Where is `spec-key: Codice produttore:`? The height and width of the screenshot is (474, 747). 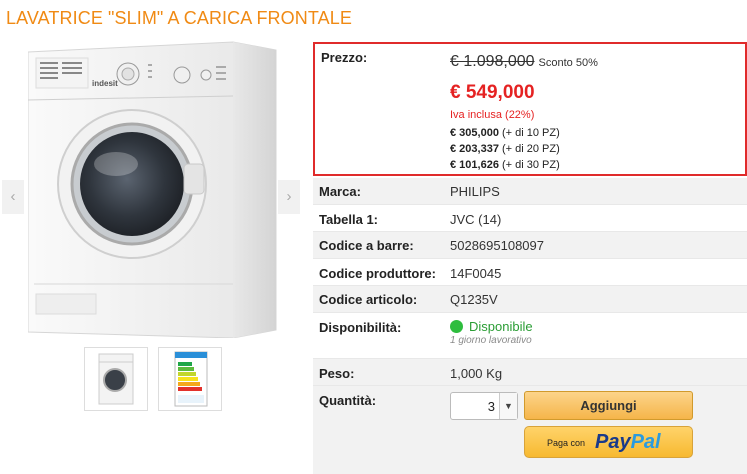
spec-key: Codice produttore: is located at coordinates (377, 273).